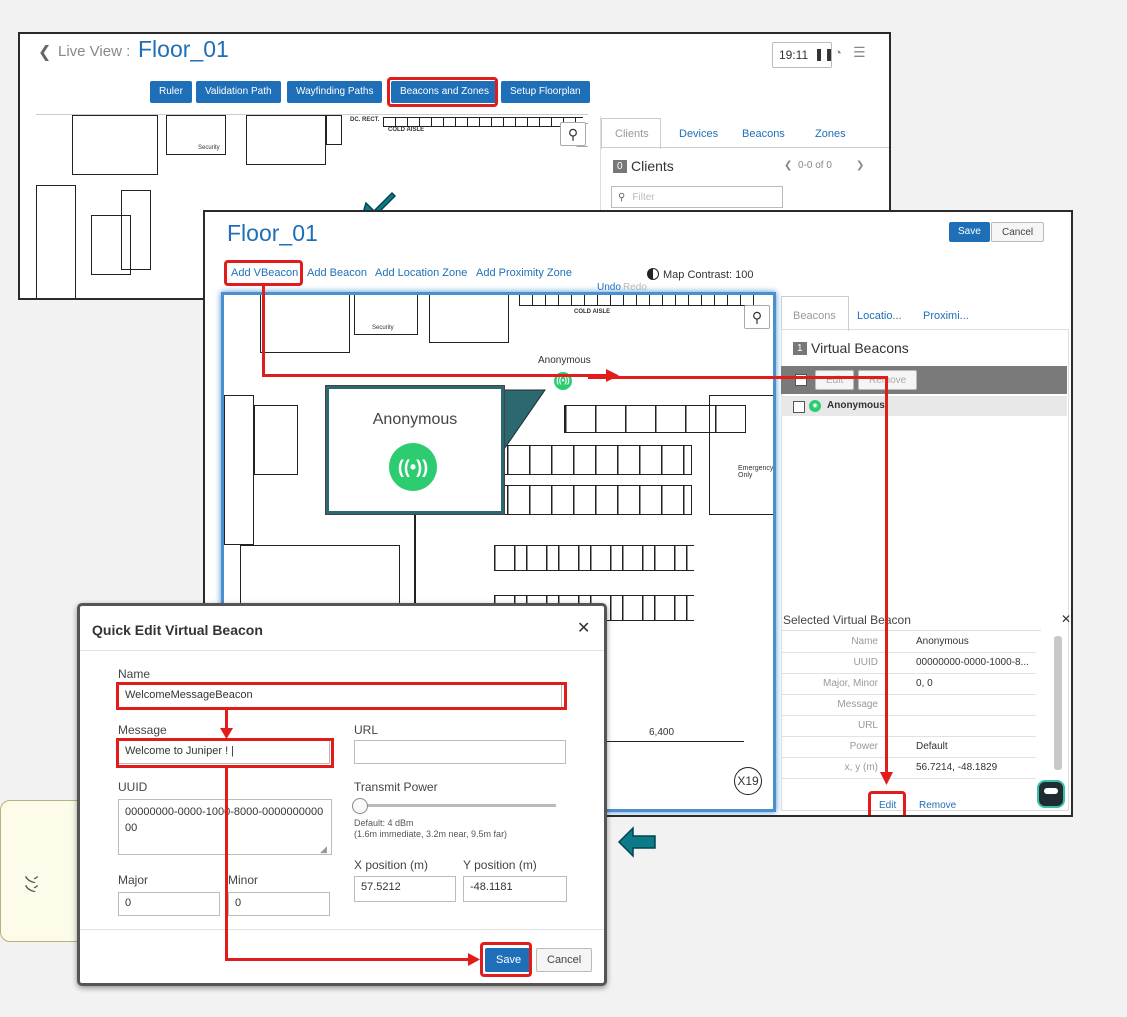 Image resolution: width=1127 pixels, height=1017 pixels. I want to click on dialog-save-button: Save, so click(509, 960).